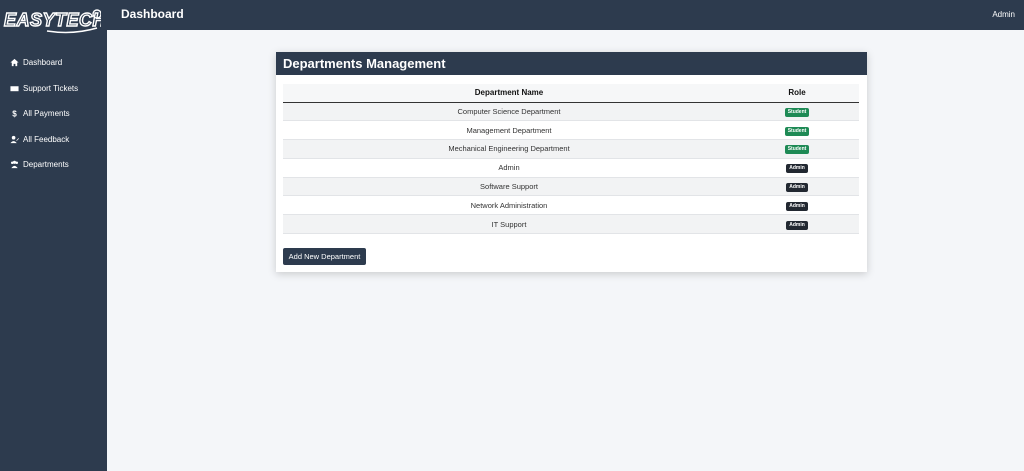 The width and height of the screenshot is (1024, 471). I want to click on sidebar-item-all-payments: $ All Payments, so click(53, 114).